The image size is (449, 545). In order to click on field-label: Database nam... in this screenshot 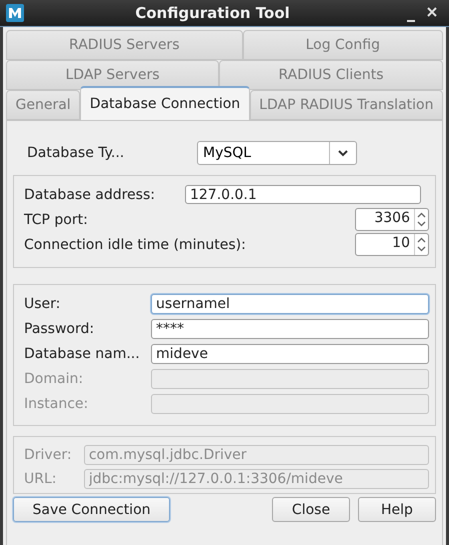, I will do `click(82, 354)`.